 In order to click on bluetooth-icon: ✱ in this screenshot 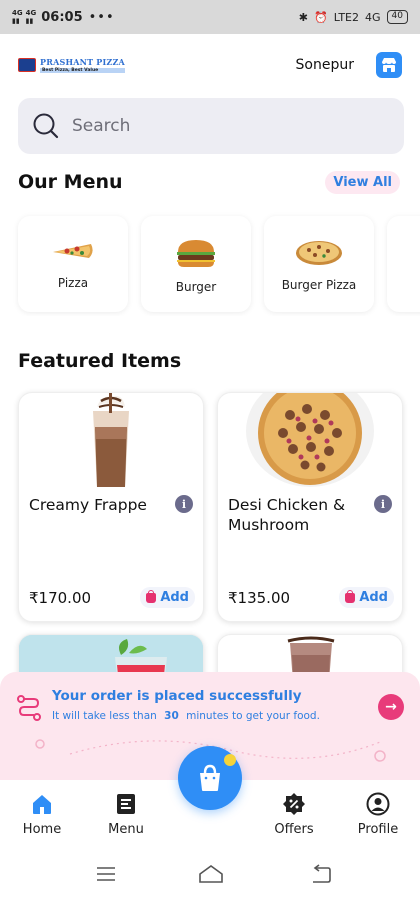, I will do `click(303, 17)`.